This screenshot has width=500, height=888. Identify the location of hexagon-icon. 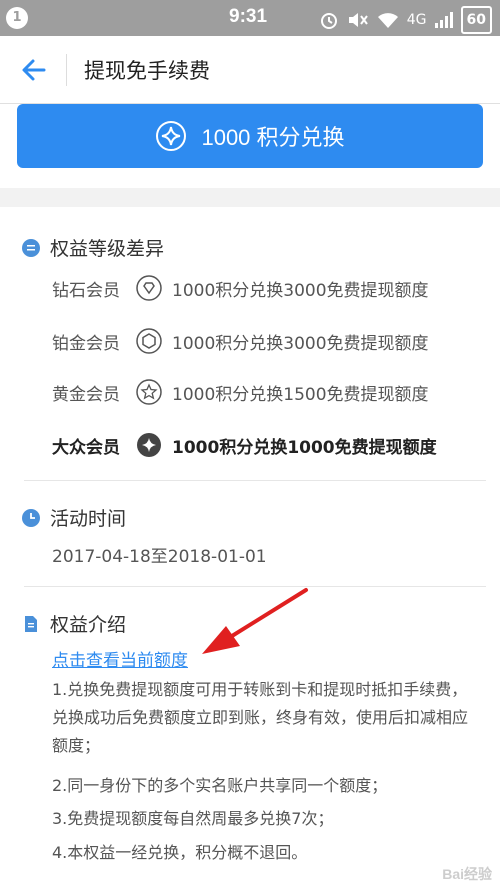
(149, 341).